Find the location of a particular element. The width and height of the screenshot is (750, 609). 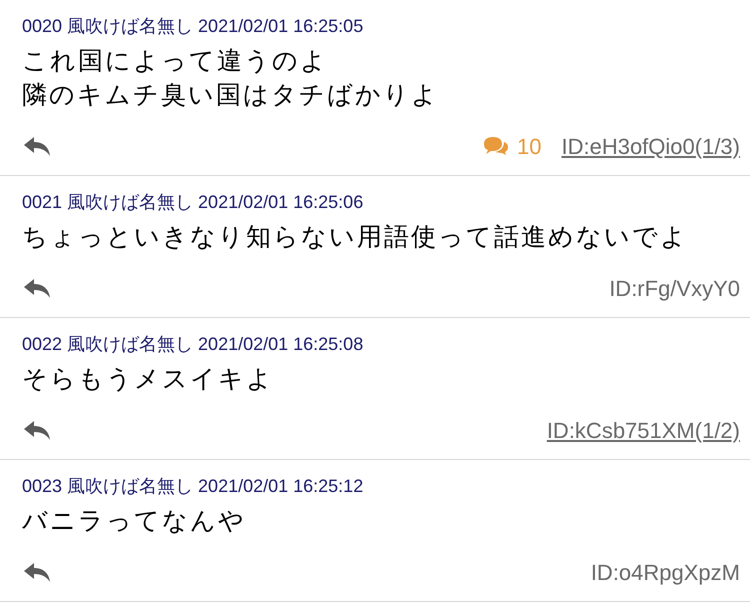

post-text-line: そらもうメスイキよ is located at coordinates (148, 379).